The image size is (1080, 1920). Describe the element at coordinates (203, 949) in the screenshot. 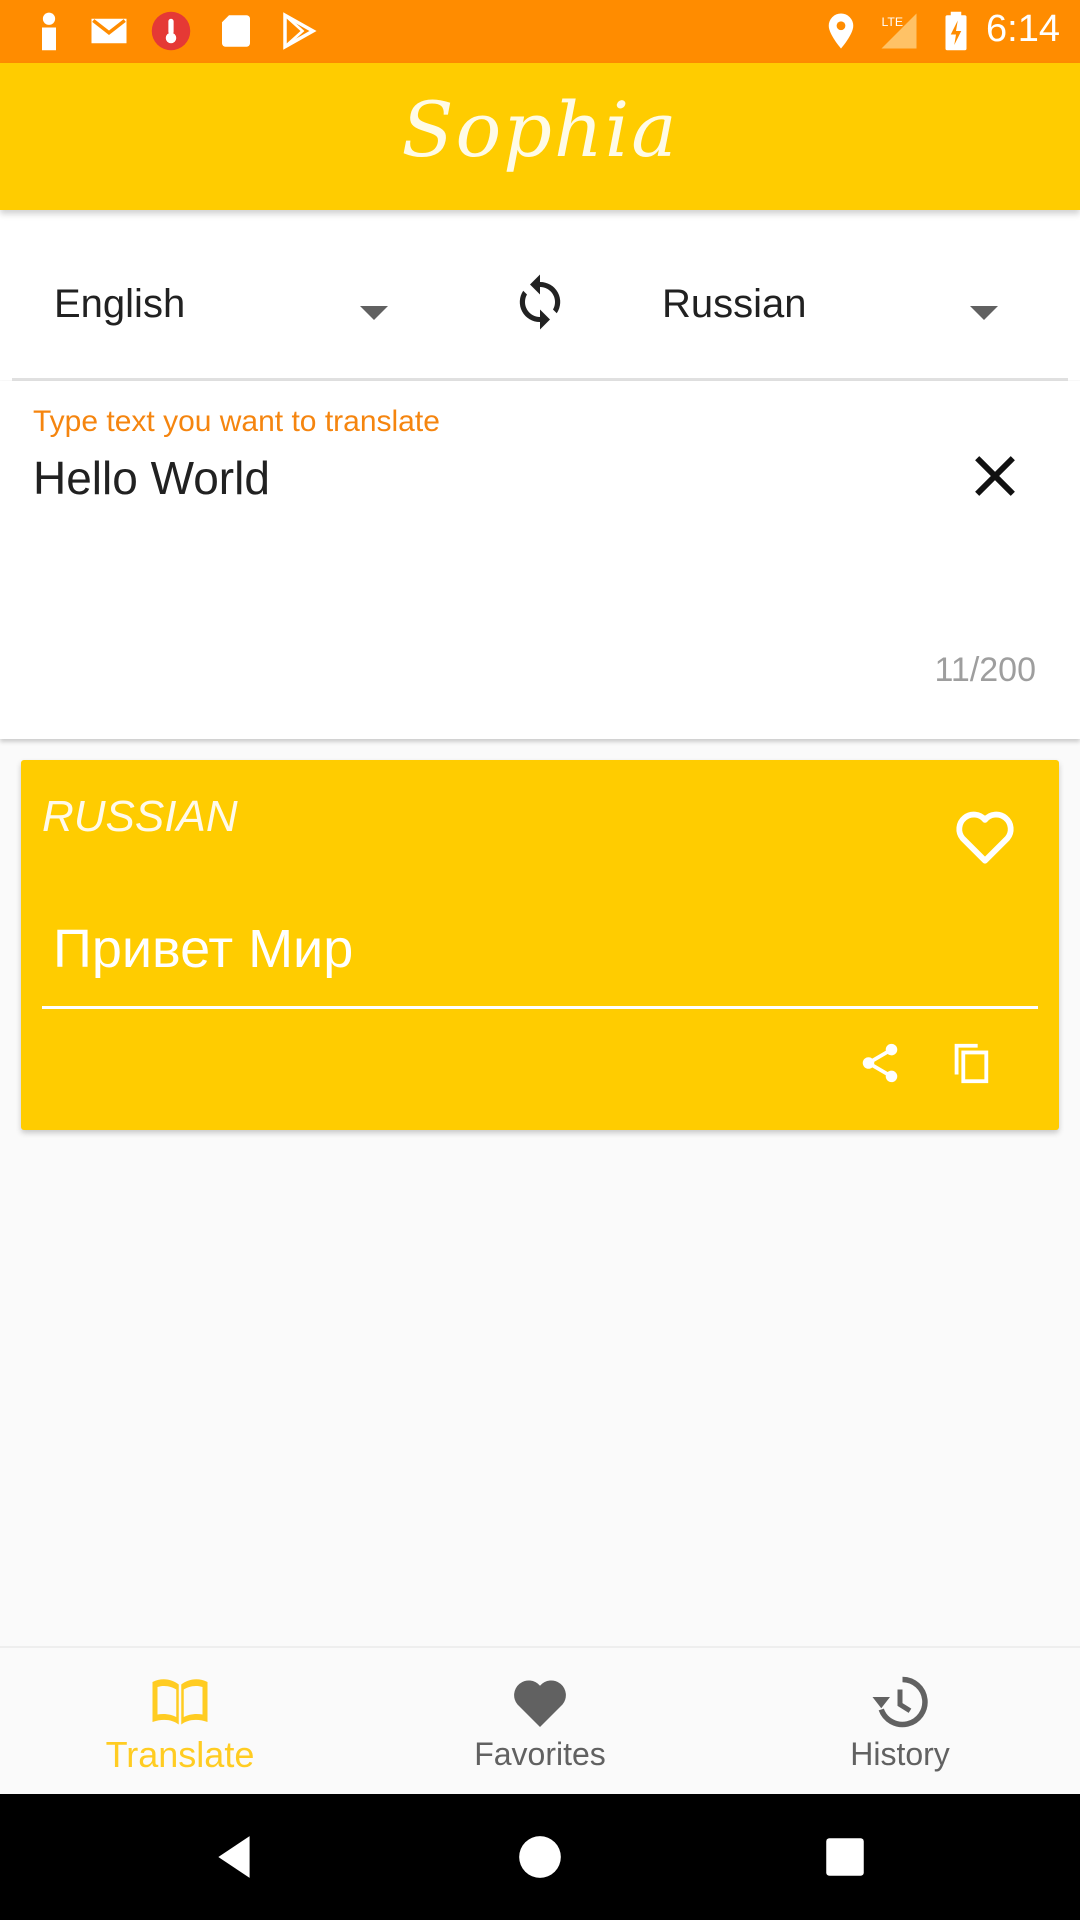

I see `translation-output: Привет Мир` at that location.